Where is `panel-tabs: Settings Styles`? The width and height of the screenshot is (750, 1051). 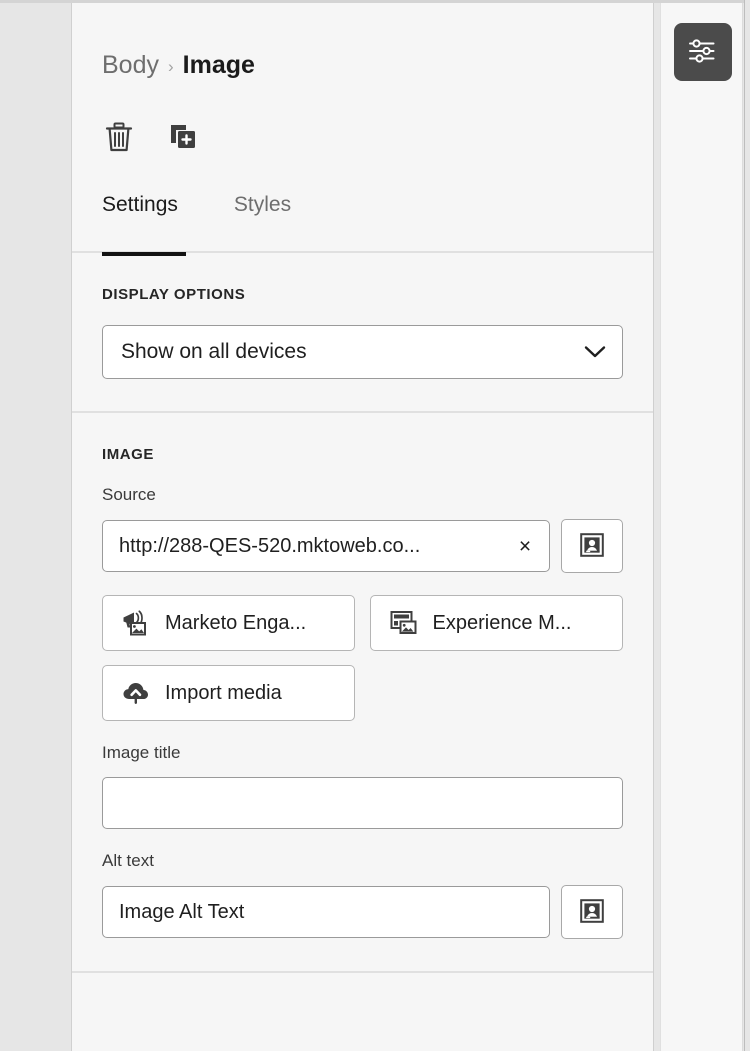
panel-tabs: Settings Styles is located at coordinates (196, 205).